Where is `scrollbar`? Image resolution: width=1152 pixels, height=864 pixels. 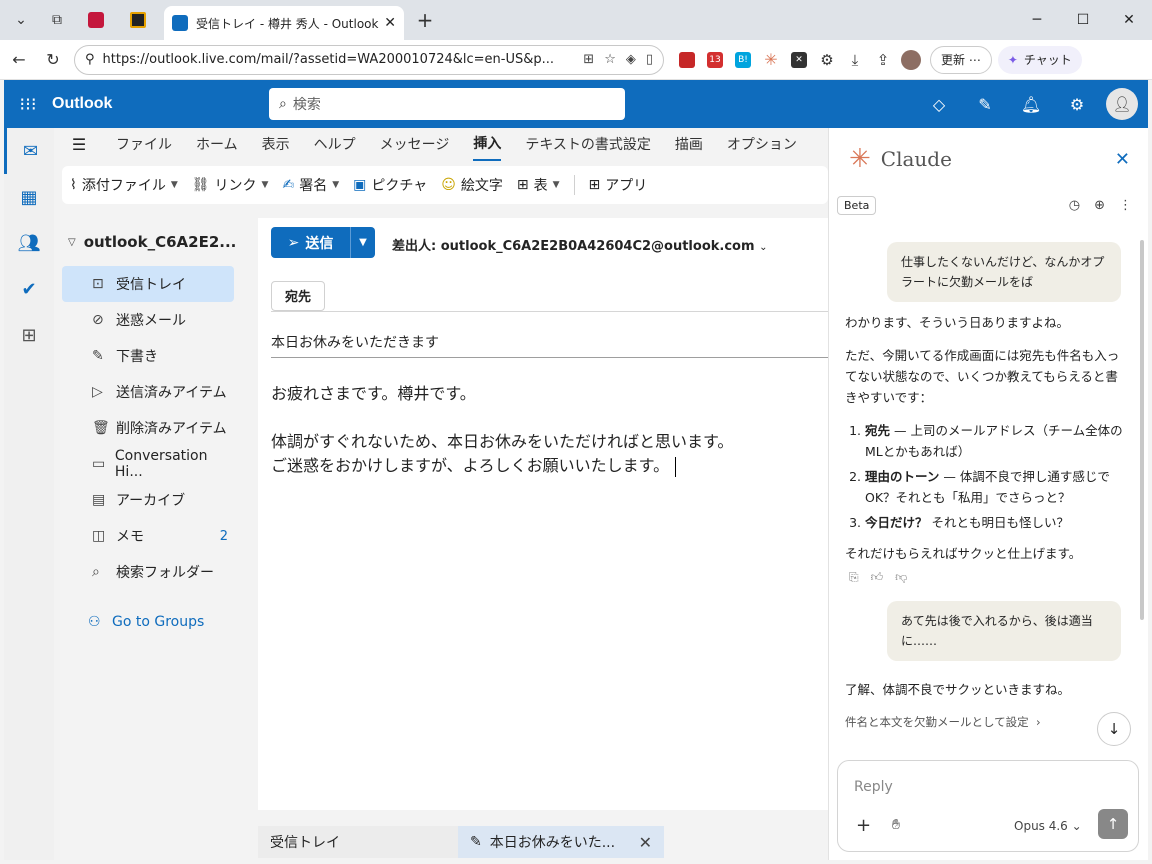
scrollbar is located at coordinates (1142, 430).